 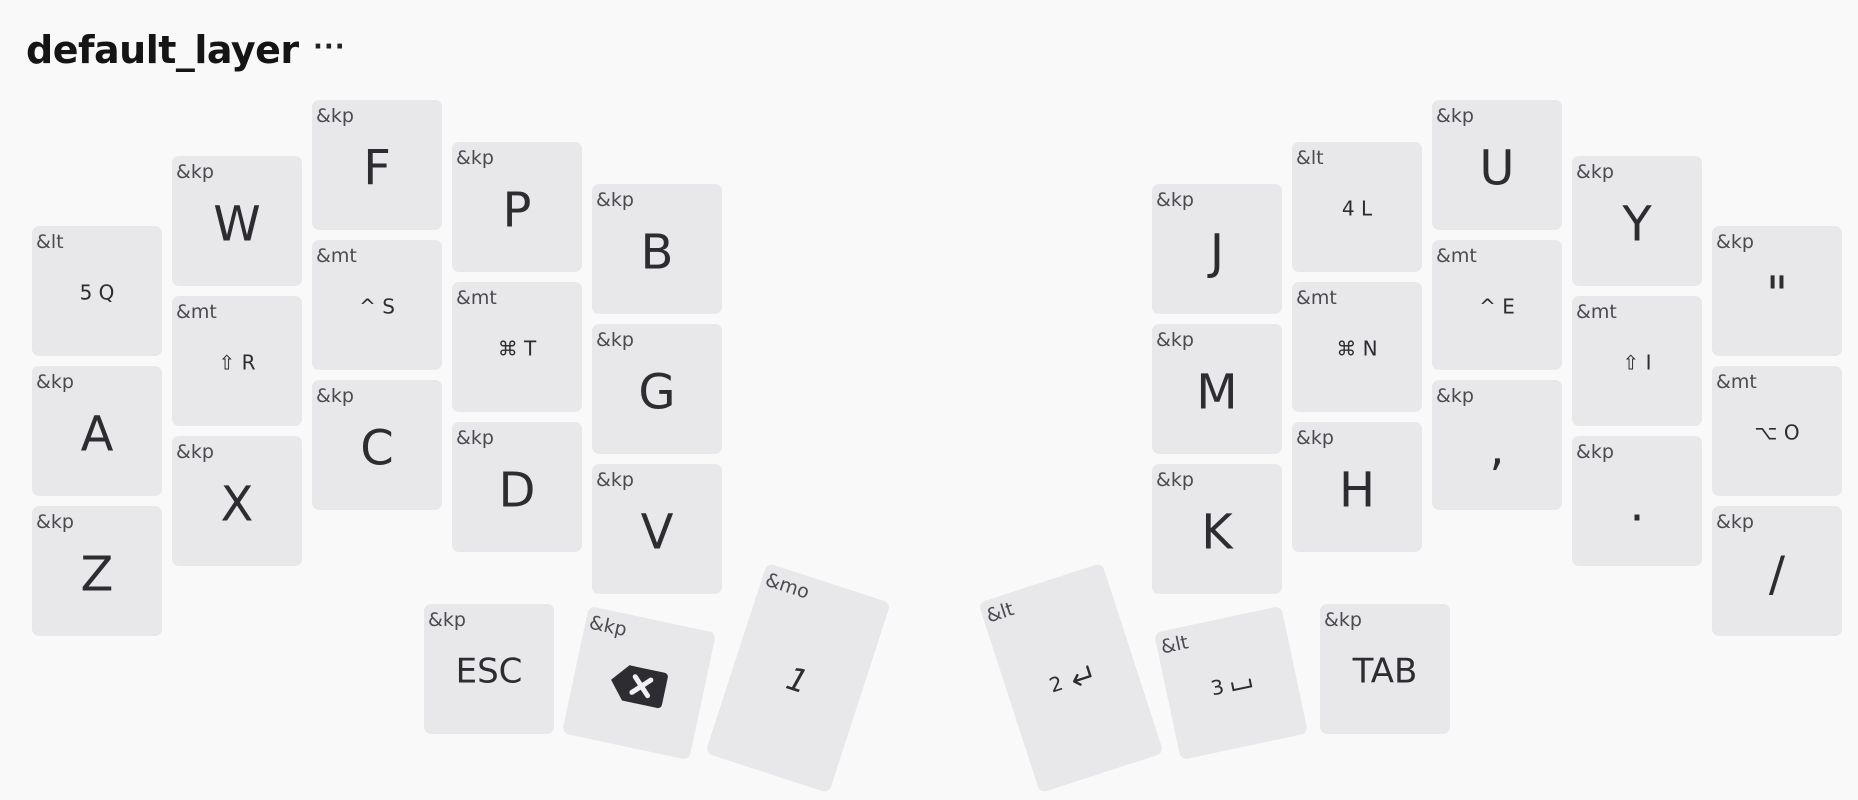 What do you see at coordinates (1637, 504) in the screenshot?
I see `key-legend: .` at bounding box center [1637, 504].